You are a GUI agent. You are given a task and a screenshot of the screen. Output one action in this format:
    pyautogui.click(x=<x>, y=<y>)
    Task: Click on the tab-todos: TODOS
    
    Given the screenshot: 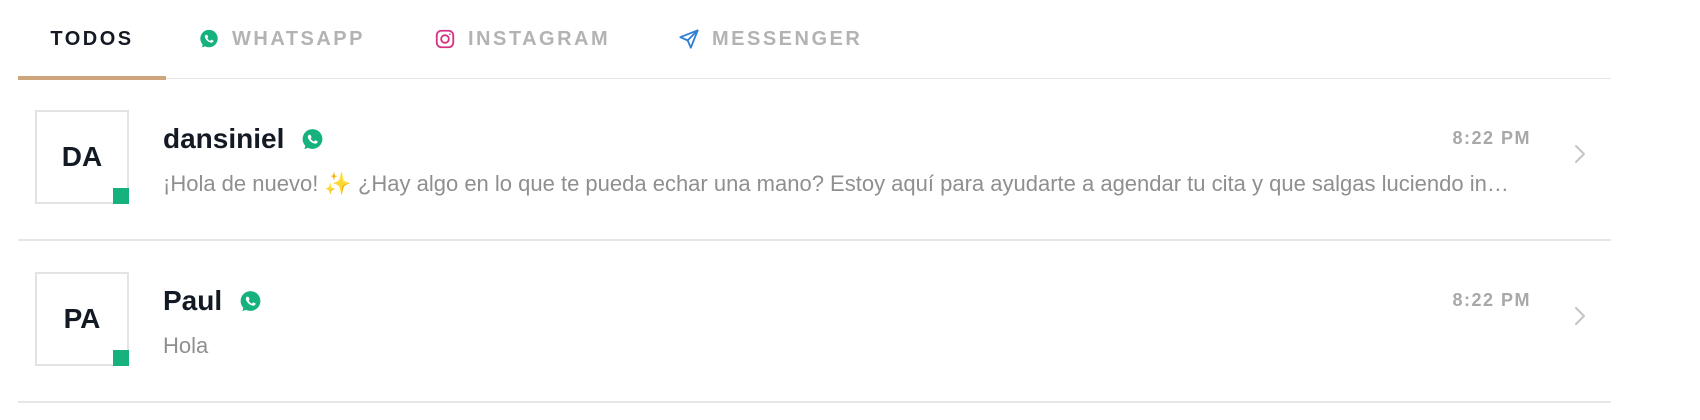 What is the action you would take?
    pyautogui.click(x=92, y=40)
    